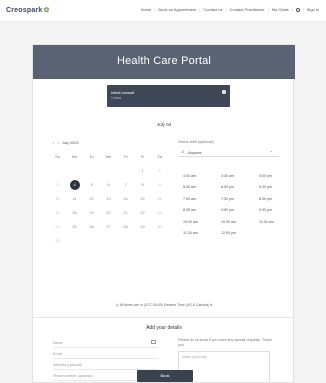  What do you see at coordinates (153, 342) in the screenshot?
I see `contact-card-icon` at bounding box center [153, 342].